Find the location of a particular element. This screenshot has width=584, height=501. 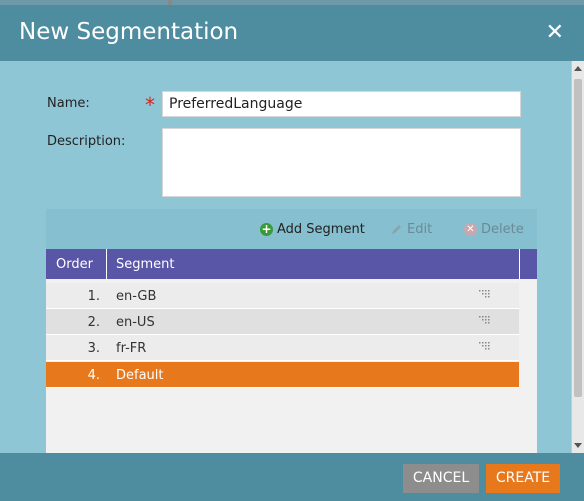

plus-circle-icon: + is located at coordinates (266, 229).